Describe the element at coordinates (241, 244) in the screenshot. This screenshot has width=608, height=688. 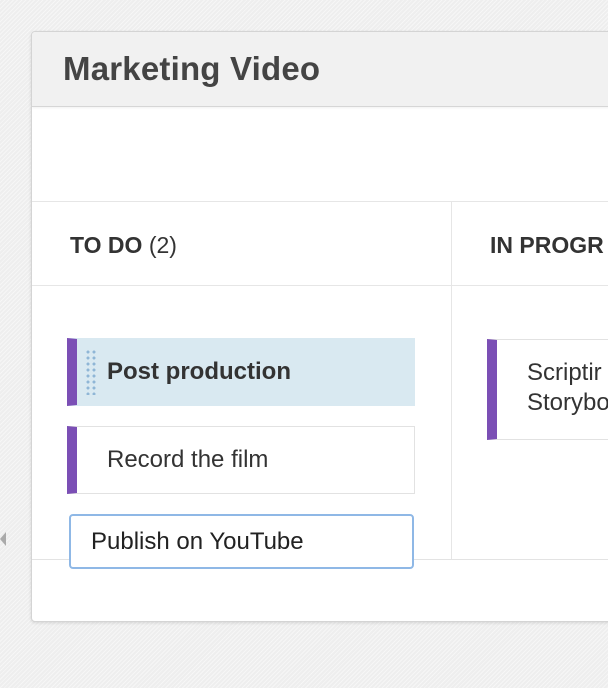
I see `column-header-todo: TO DO (2)` at that location.